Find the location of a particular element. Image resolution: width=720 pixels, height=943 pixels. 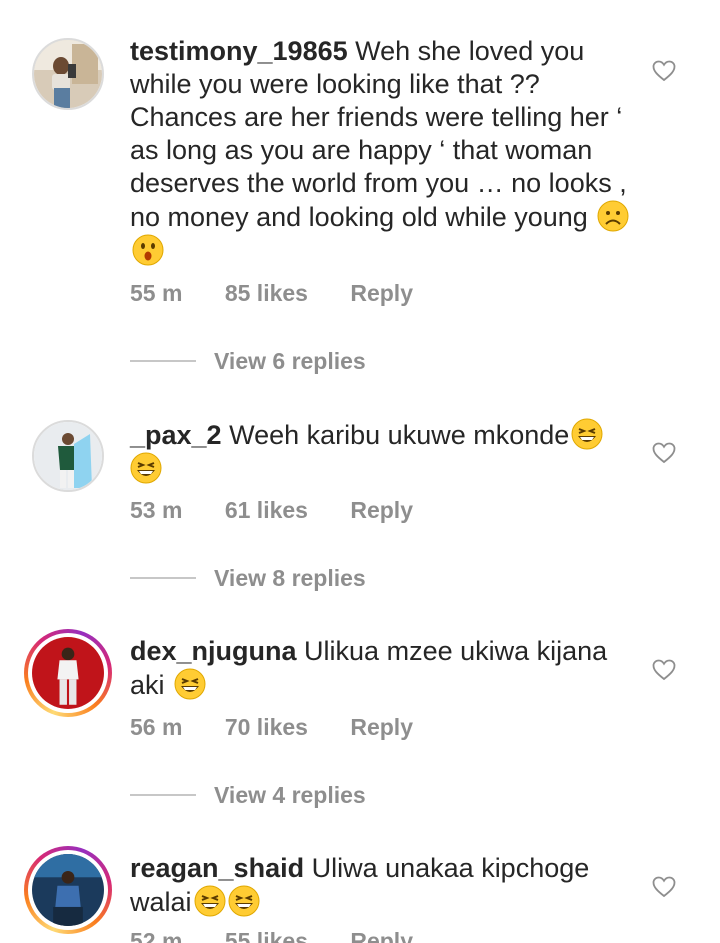

comment-username: _pax_2 is located at coordinates (176, 435).